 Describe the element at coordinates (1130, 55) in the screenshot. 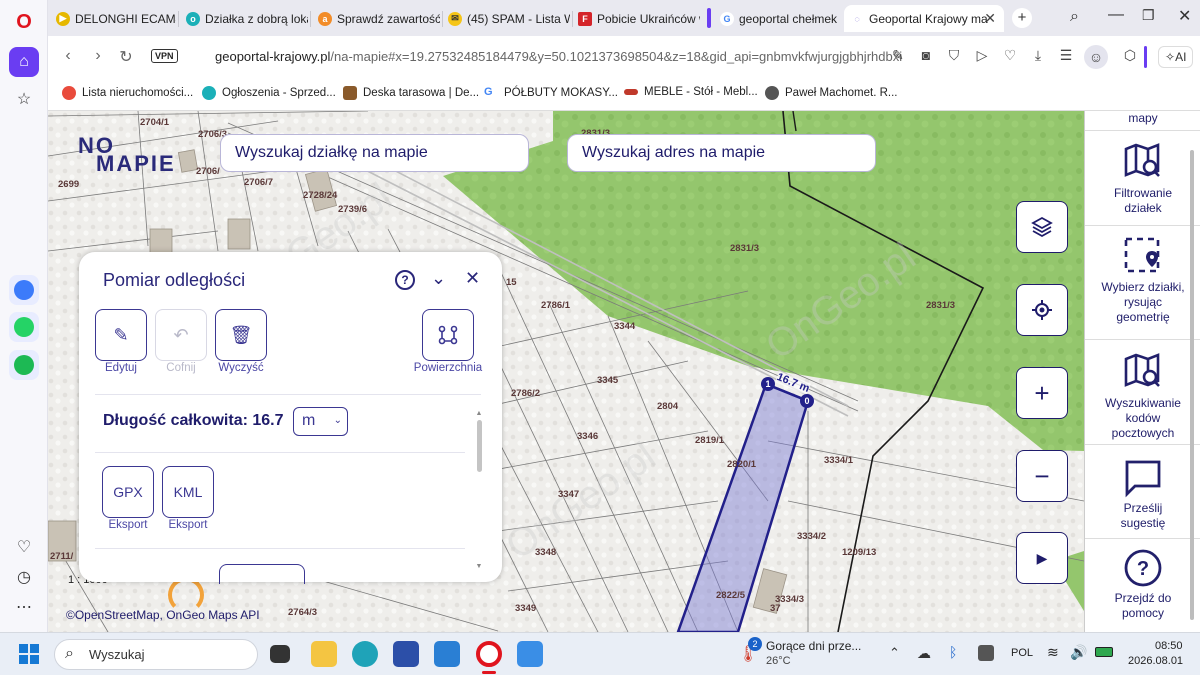

I see `extensions-icon: ⬡` at that location.